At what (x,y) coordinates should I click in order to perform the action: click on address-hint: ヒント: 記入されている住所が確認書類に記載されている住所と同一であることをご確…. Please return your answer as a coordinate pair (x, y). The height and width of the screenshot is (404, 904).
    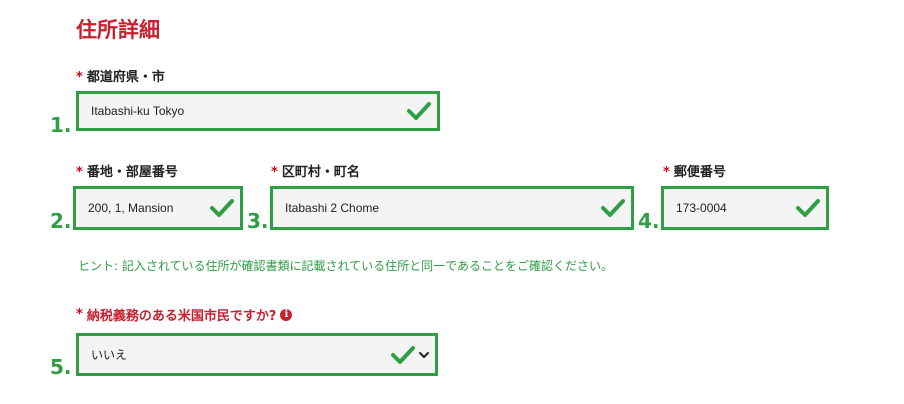
    Looking at the image, I should click on (346, 266).